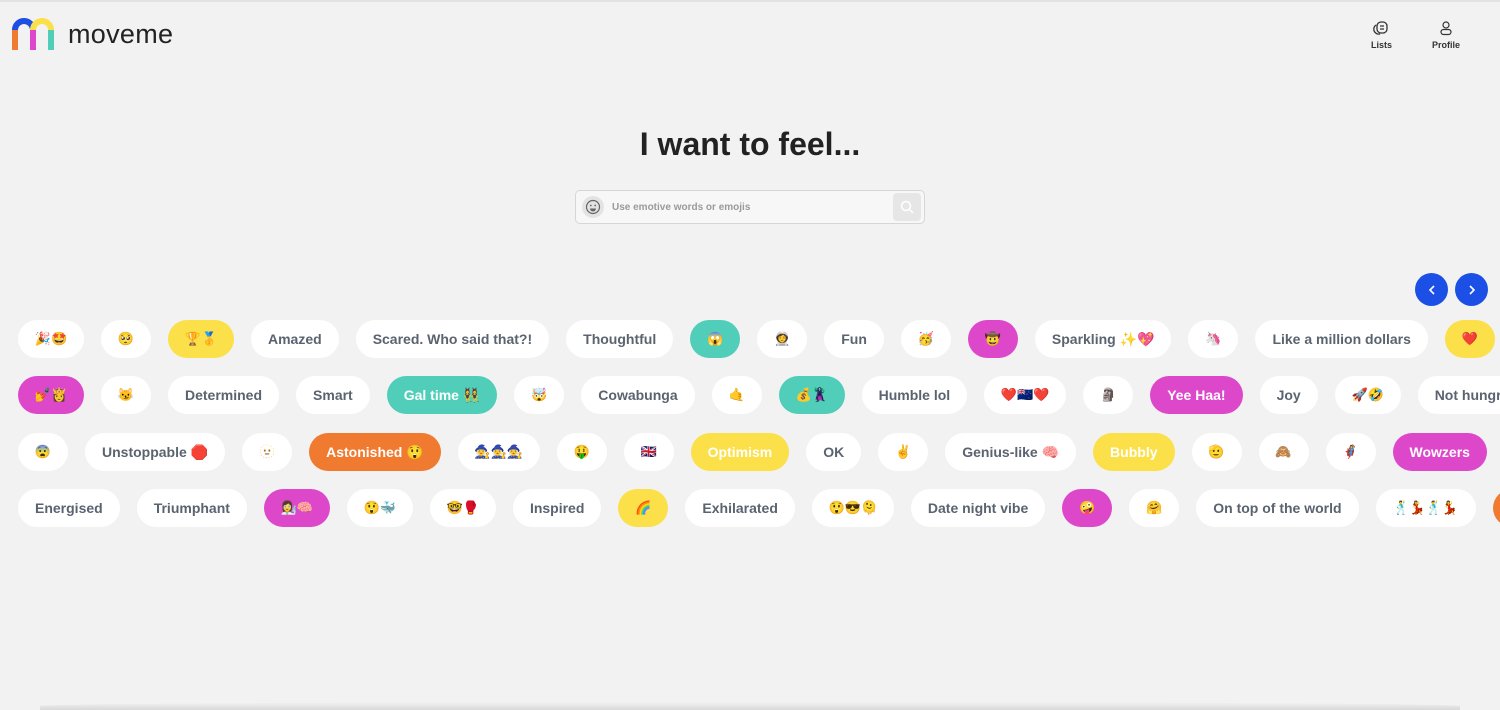 The width and height of the screenshot is (1500, 710). What do you see at coordinates (1108, 395) in the screenshot?
I see `feeling-chip: 🗿` at bounding box center [1108, 395].